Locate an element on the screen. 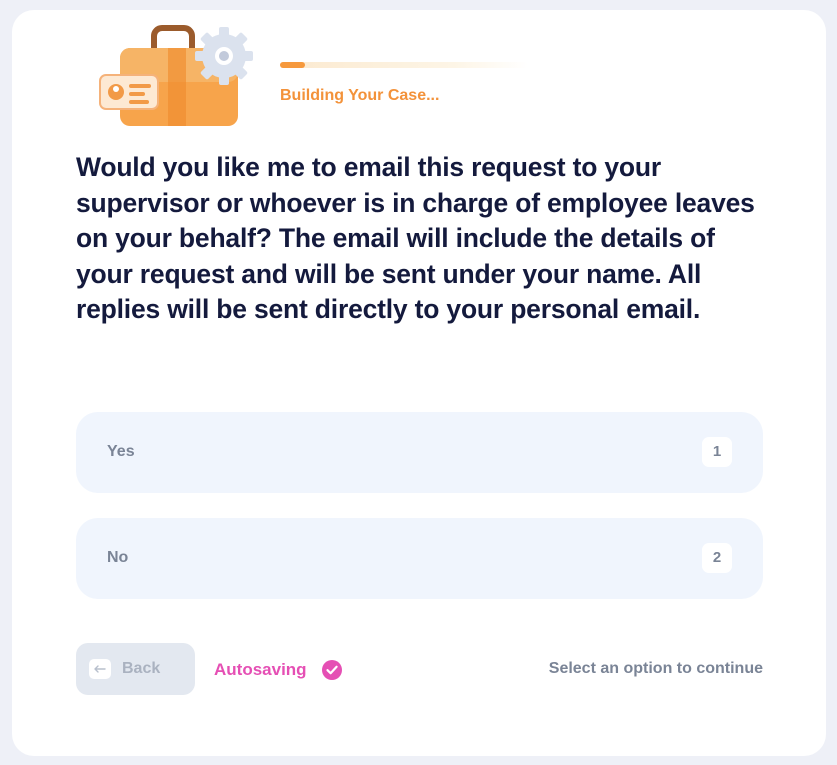 The height and width of the screenshot is (765, 837). option-key-badge: 2 is located at coordinates (717, 558).